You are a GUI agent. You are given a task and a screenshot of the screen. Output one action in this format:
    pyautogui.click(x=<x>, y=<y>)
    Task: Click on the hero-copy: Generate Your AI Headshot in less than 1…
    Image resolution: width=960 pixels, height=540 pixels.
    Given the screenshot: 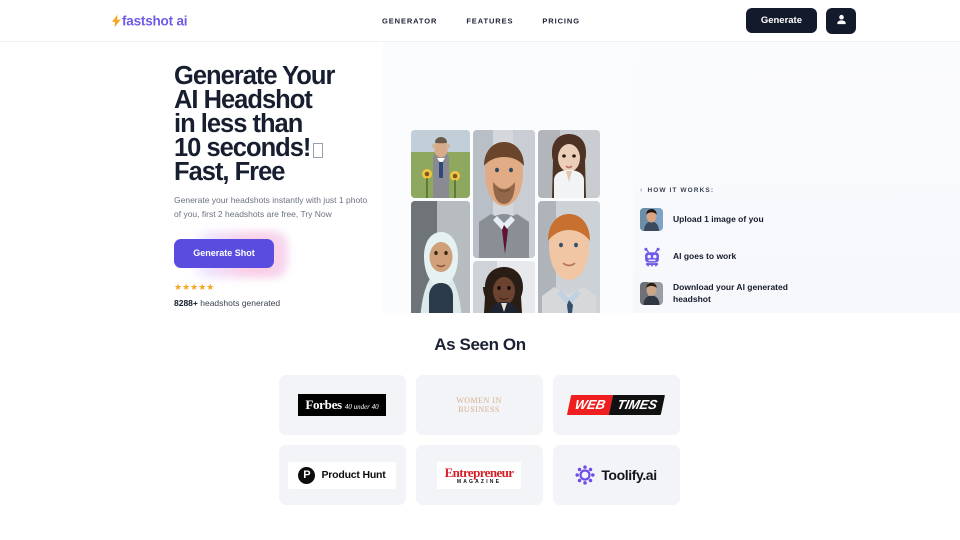 What is the action you would take?
    pyautogui.click(x=272, y=185)
    